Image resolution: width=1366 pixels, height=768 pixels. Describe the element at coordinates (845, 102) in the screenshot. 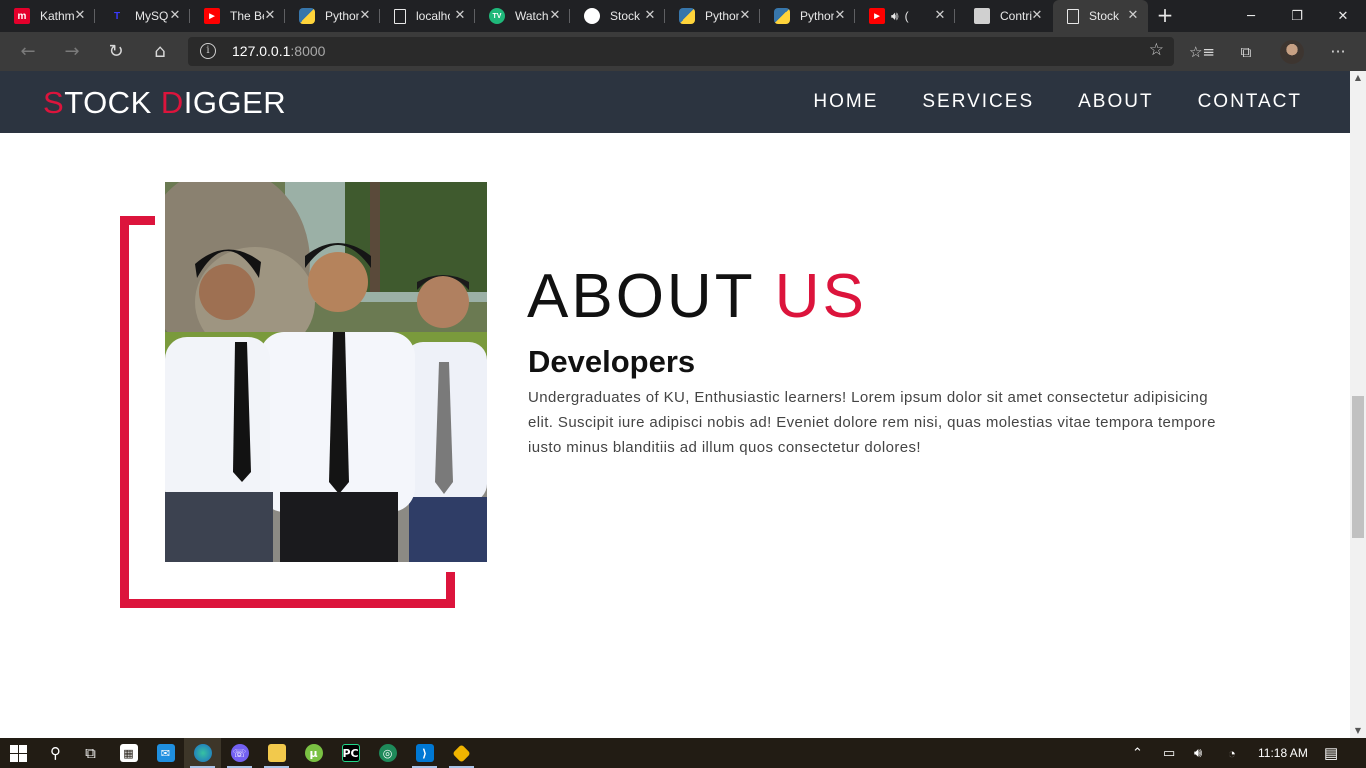

I see `nav-home-link: HOME` at that location.